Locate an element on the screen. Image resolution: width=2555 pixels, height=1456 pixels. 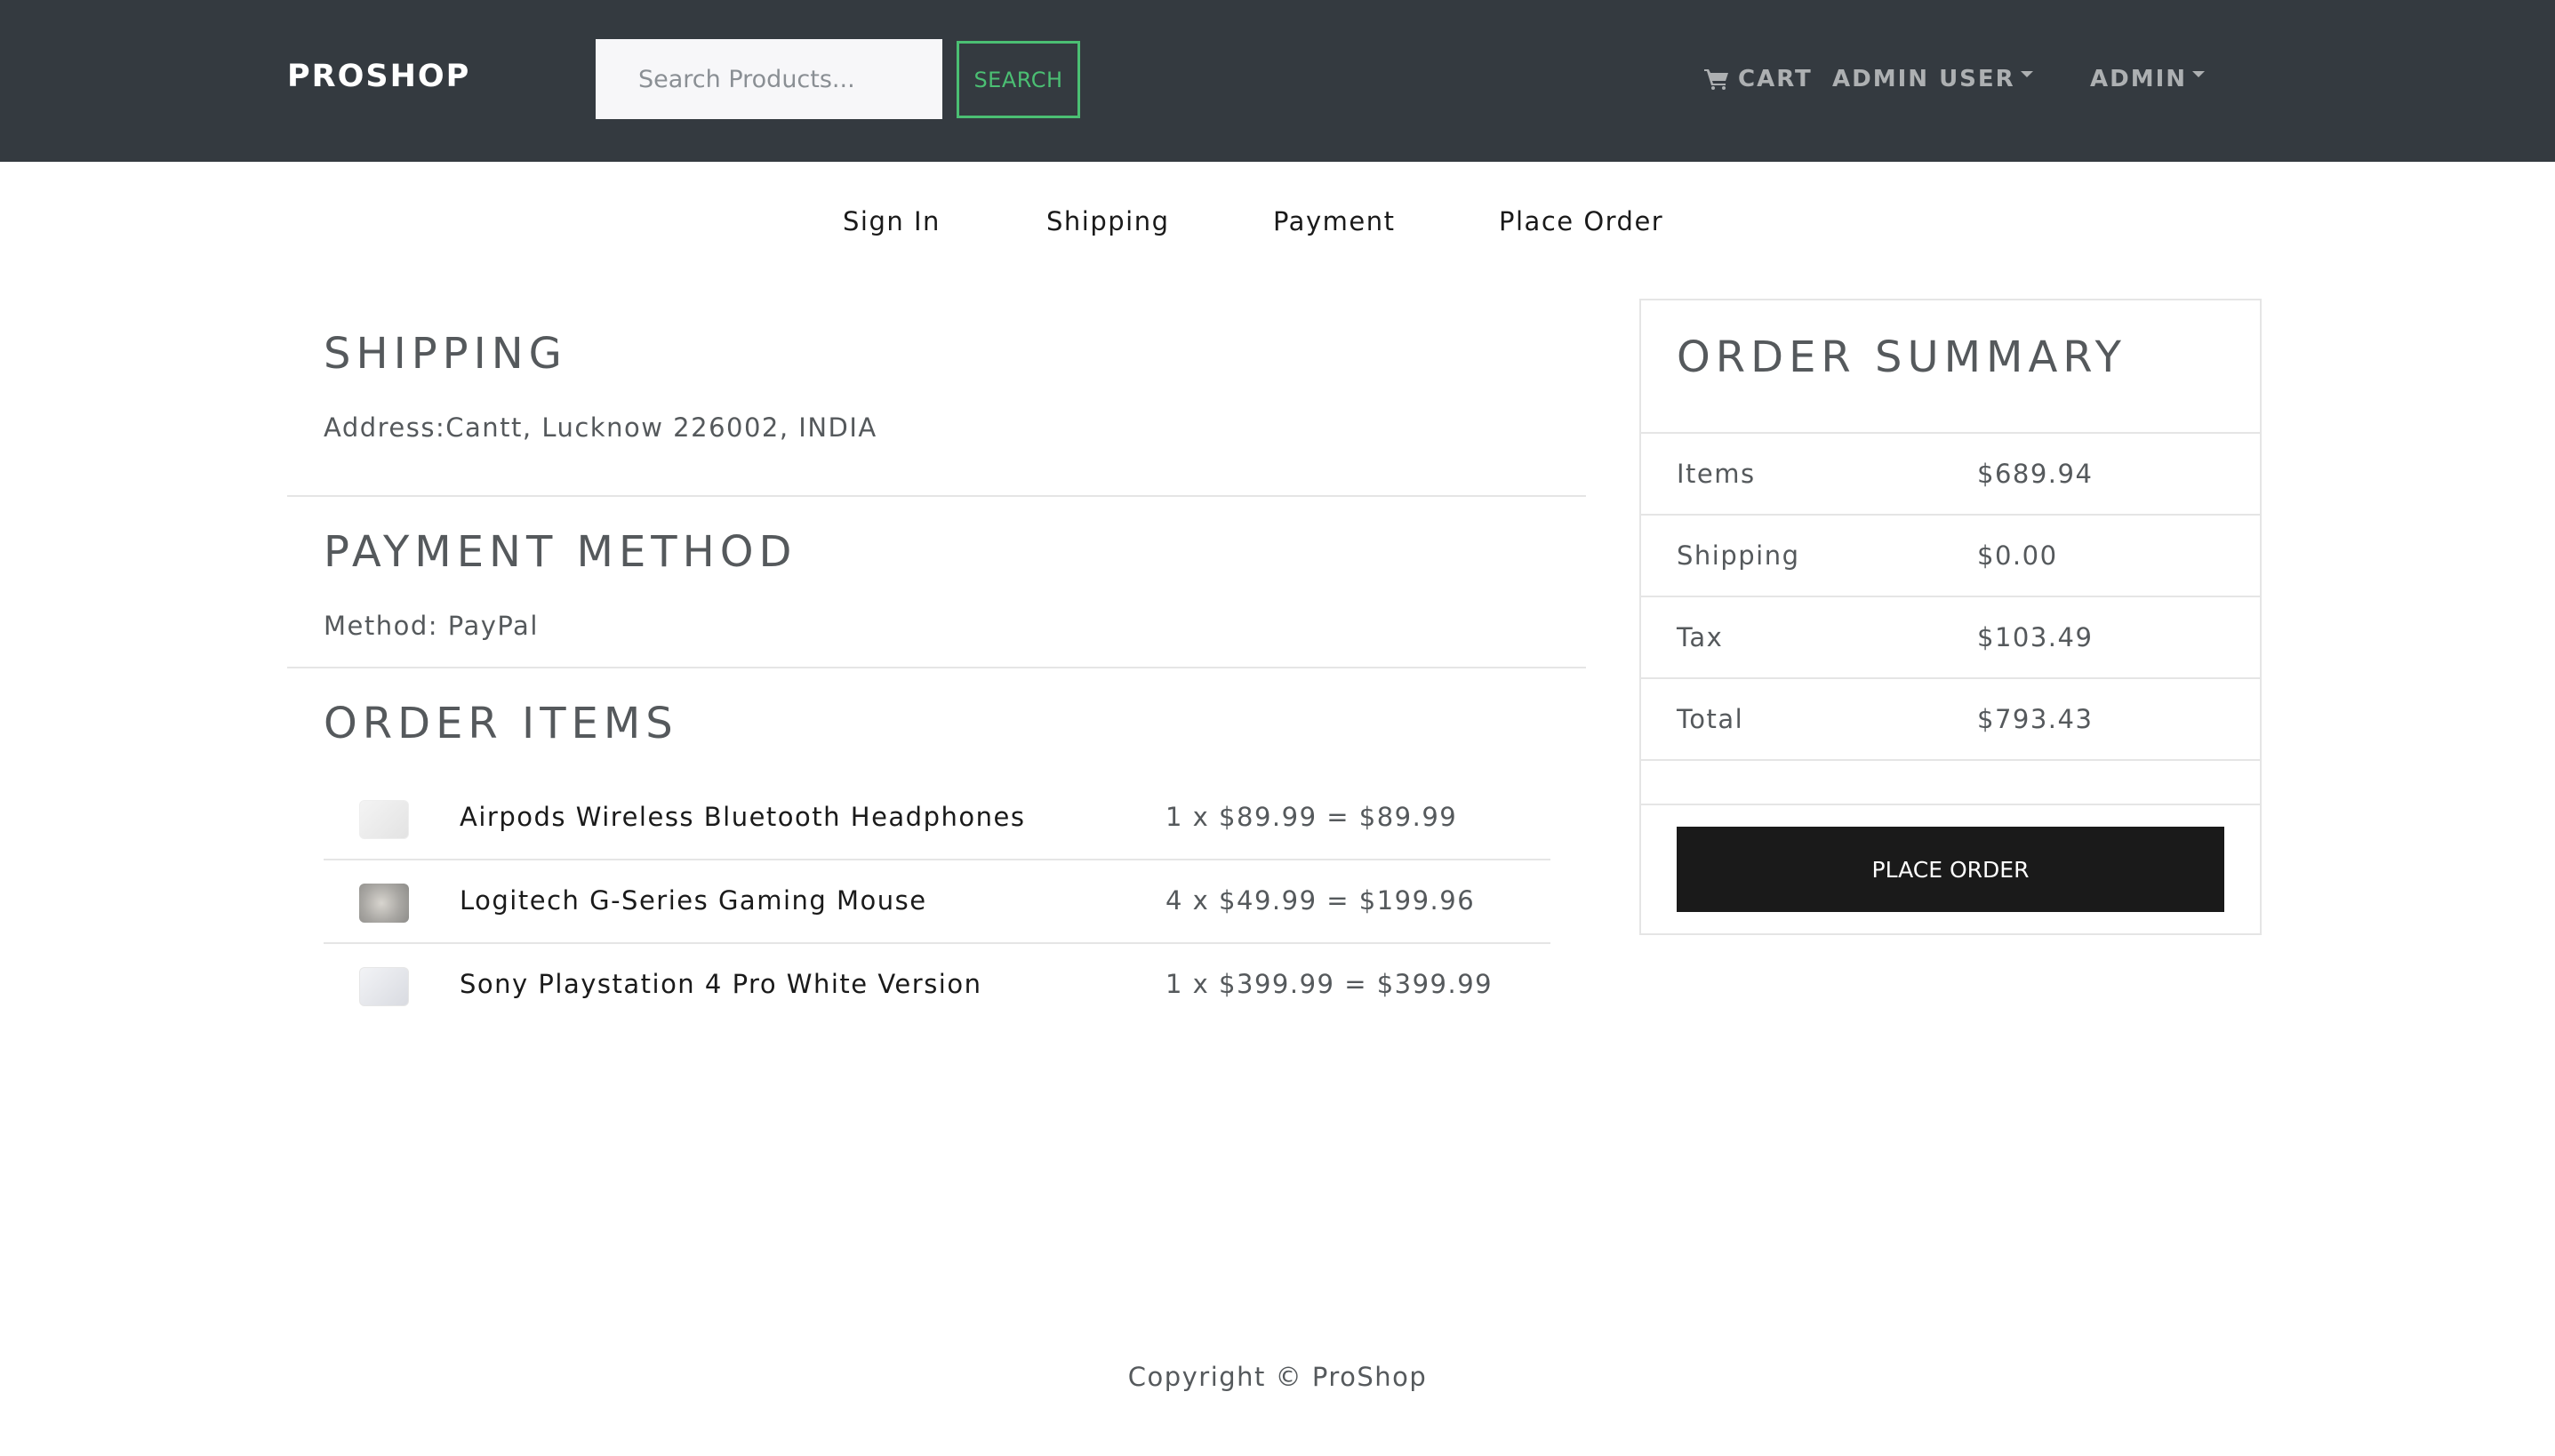
summary-label: Tax is located at coordinates (1700, 637).